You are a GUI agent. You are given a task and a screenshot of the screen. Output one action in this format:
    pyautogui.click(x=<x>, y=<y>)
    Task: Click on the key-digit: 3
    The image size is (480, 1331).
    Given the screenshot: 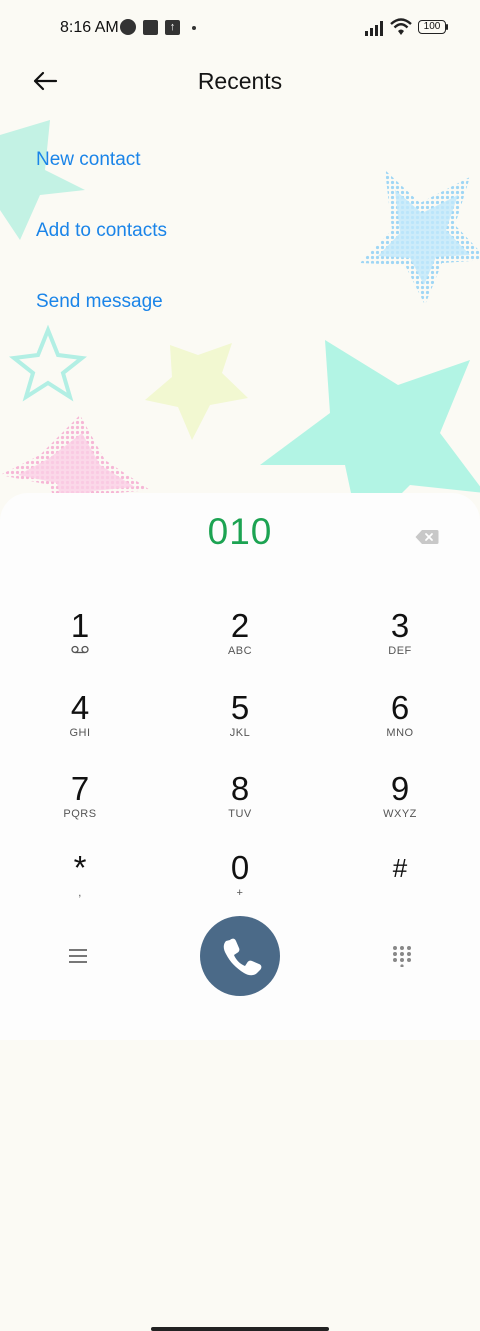 What is the action you would take?
    pyautogui.click(x=400, y=625)
    